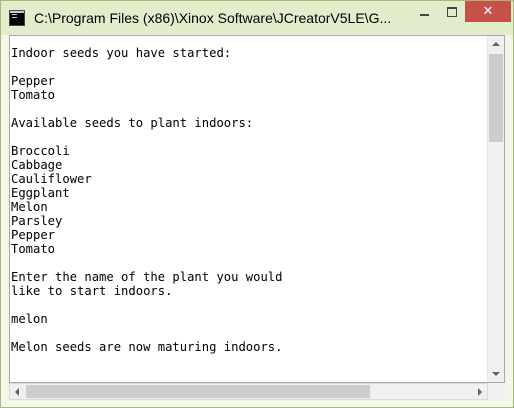  What do you see at coordinates (17, 18) in the screenshot?
I see `console-app-icon` at bounding box center [17, 18].